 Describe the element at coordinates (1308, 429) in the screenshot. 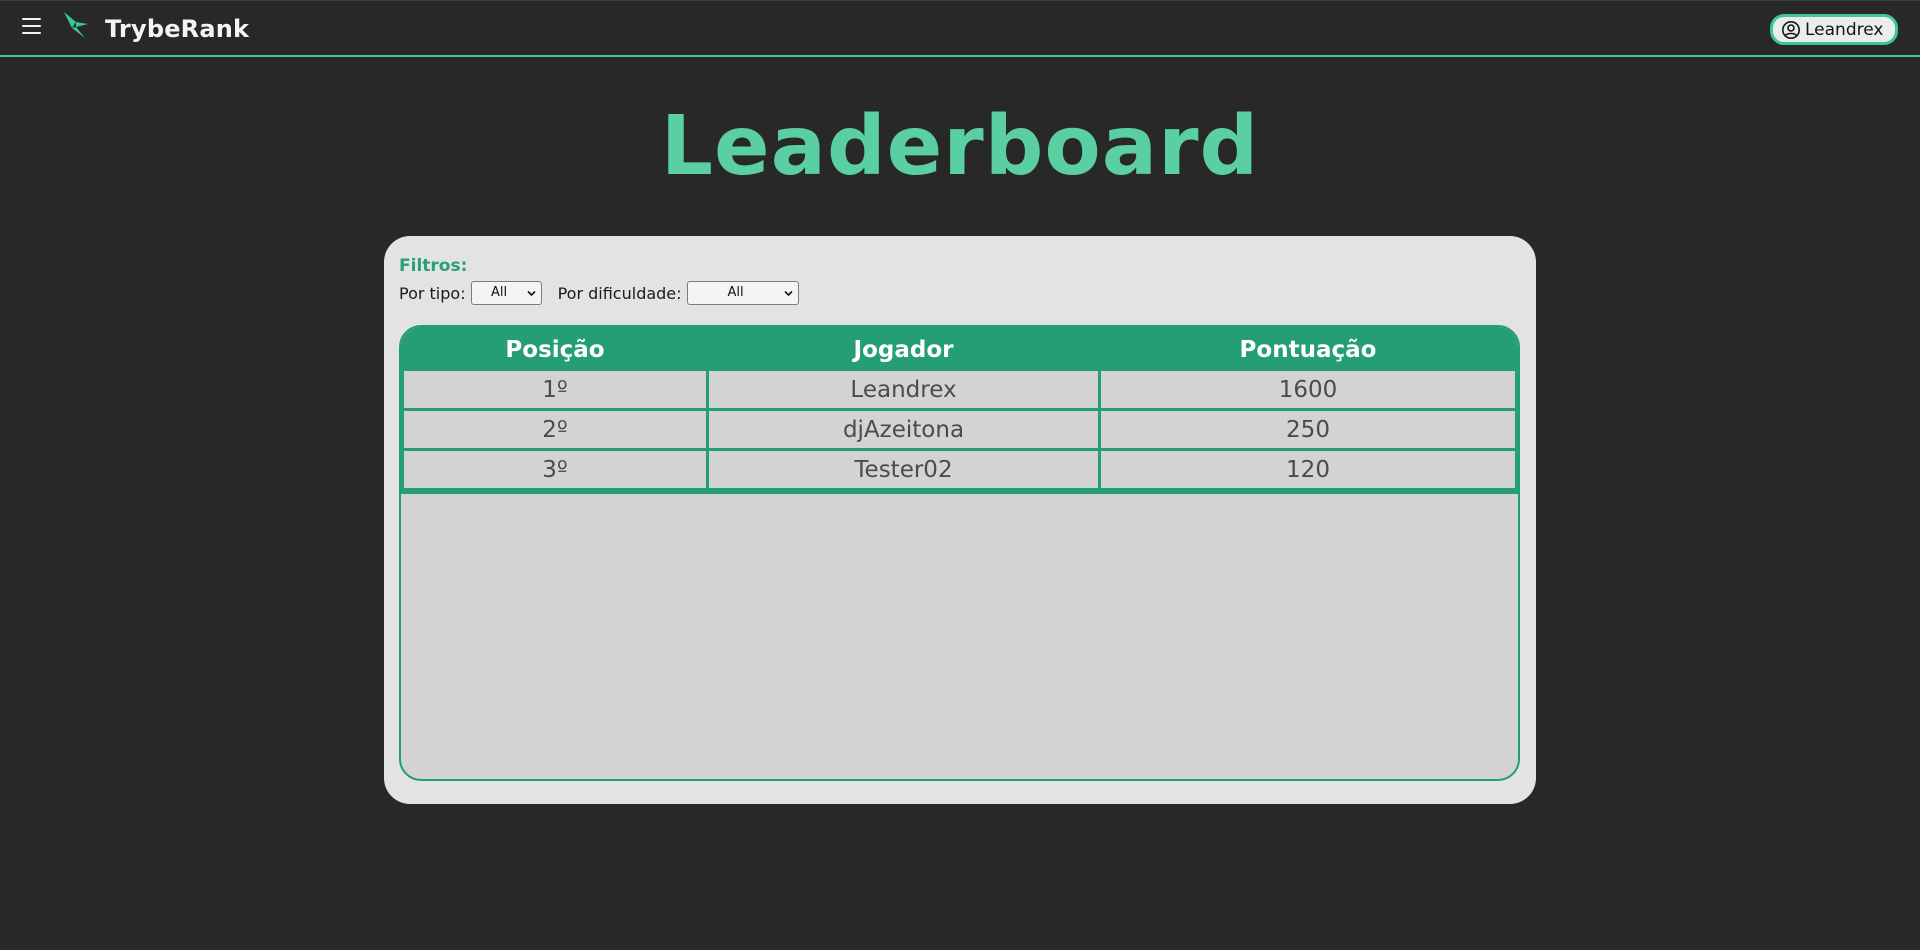

I see `cell-score: 250` at that location.